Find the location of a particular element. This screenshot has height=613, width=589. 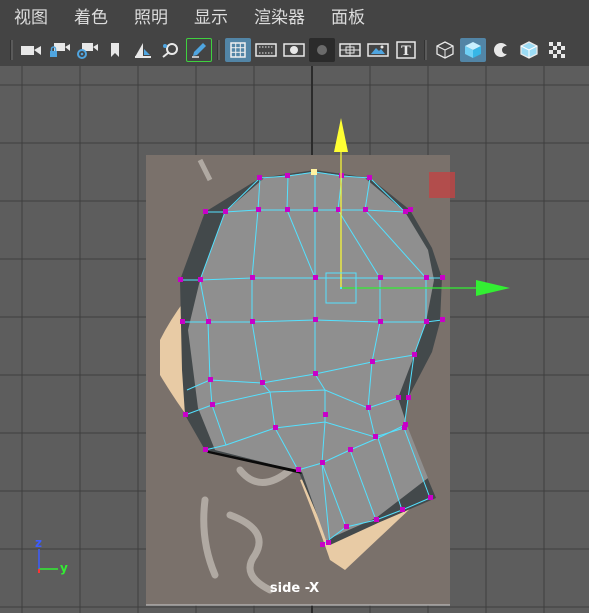

film-gate-icon is located at coordinates (266, 50).